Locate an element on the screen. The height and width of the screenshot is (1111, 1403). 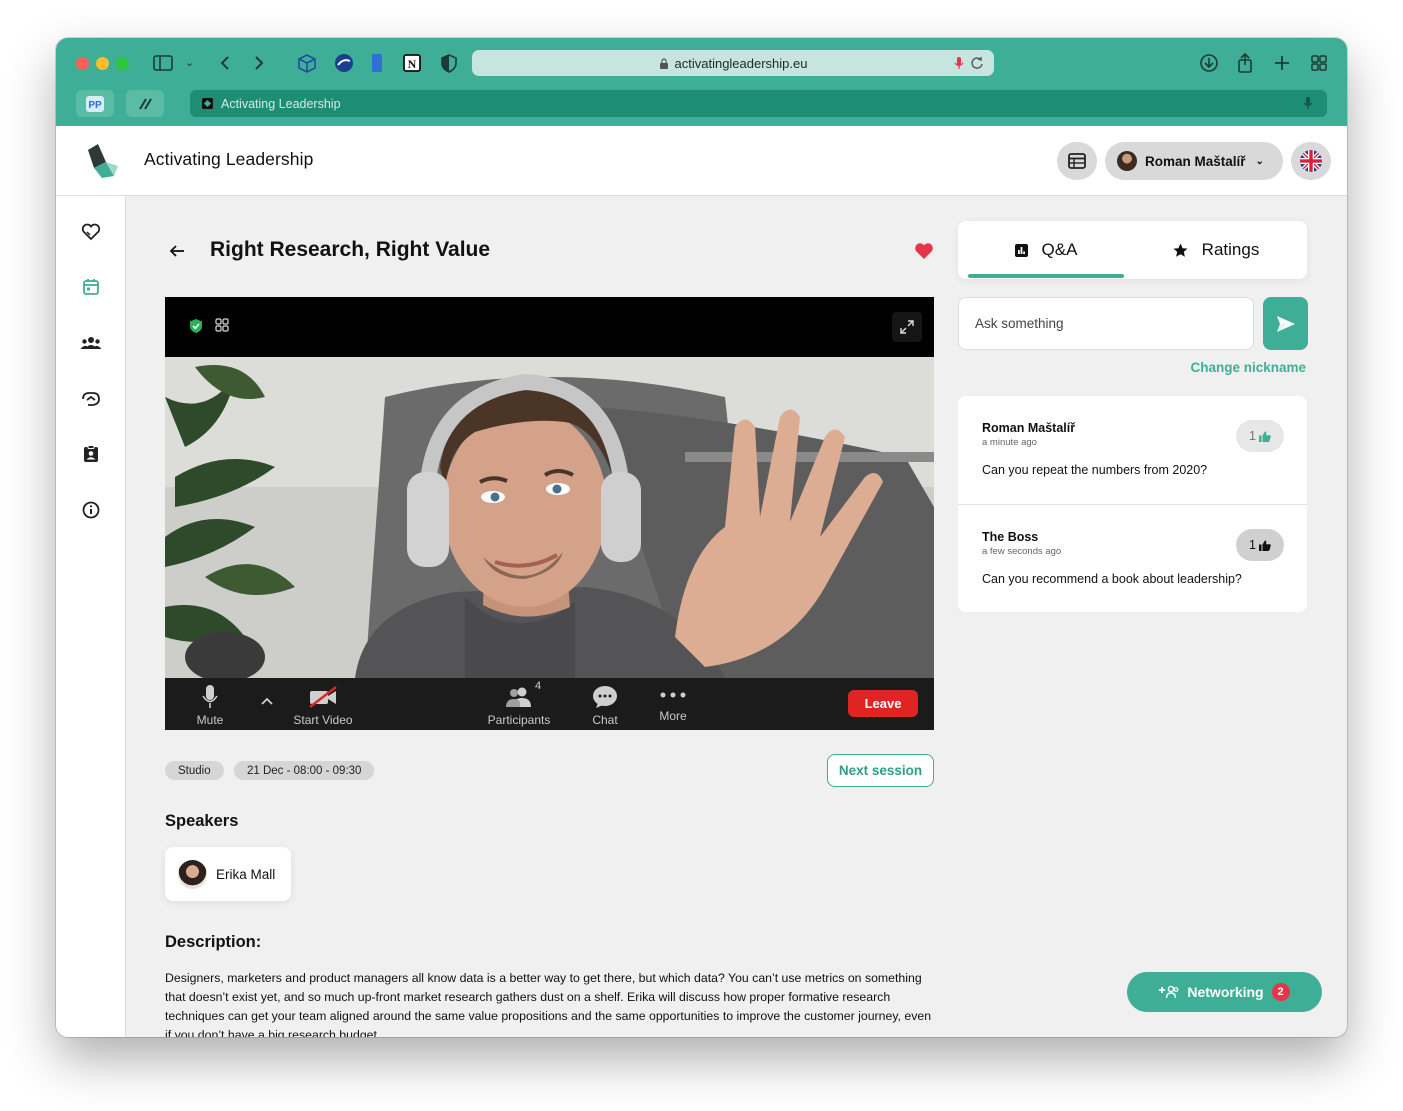
fullscreen-icon is located at coordinates (907, 327).